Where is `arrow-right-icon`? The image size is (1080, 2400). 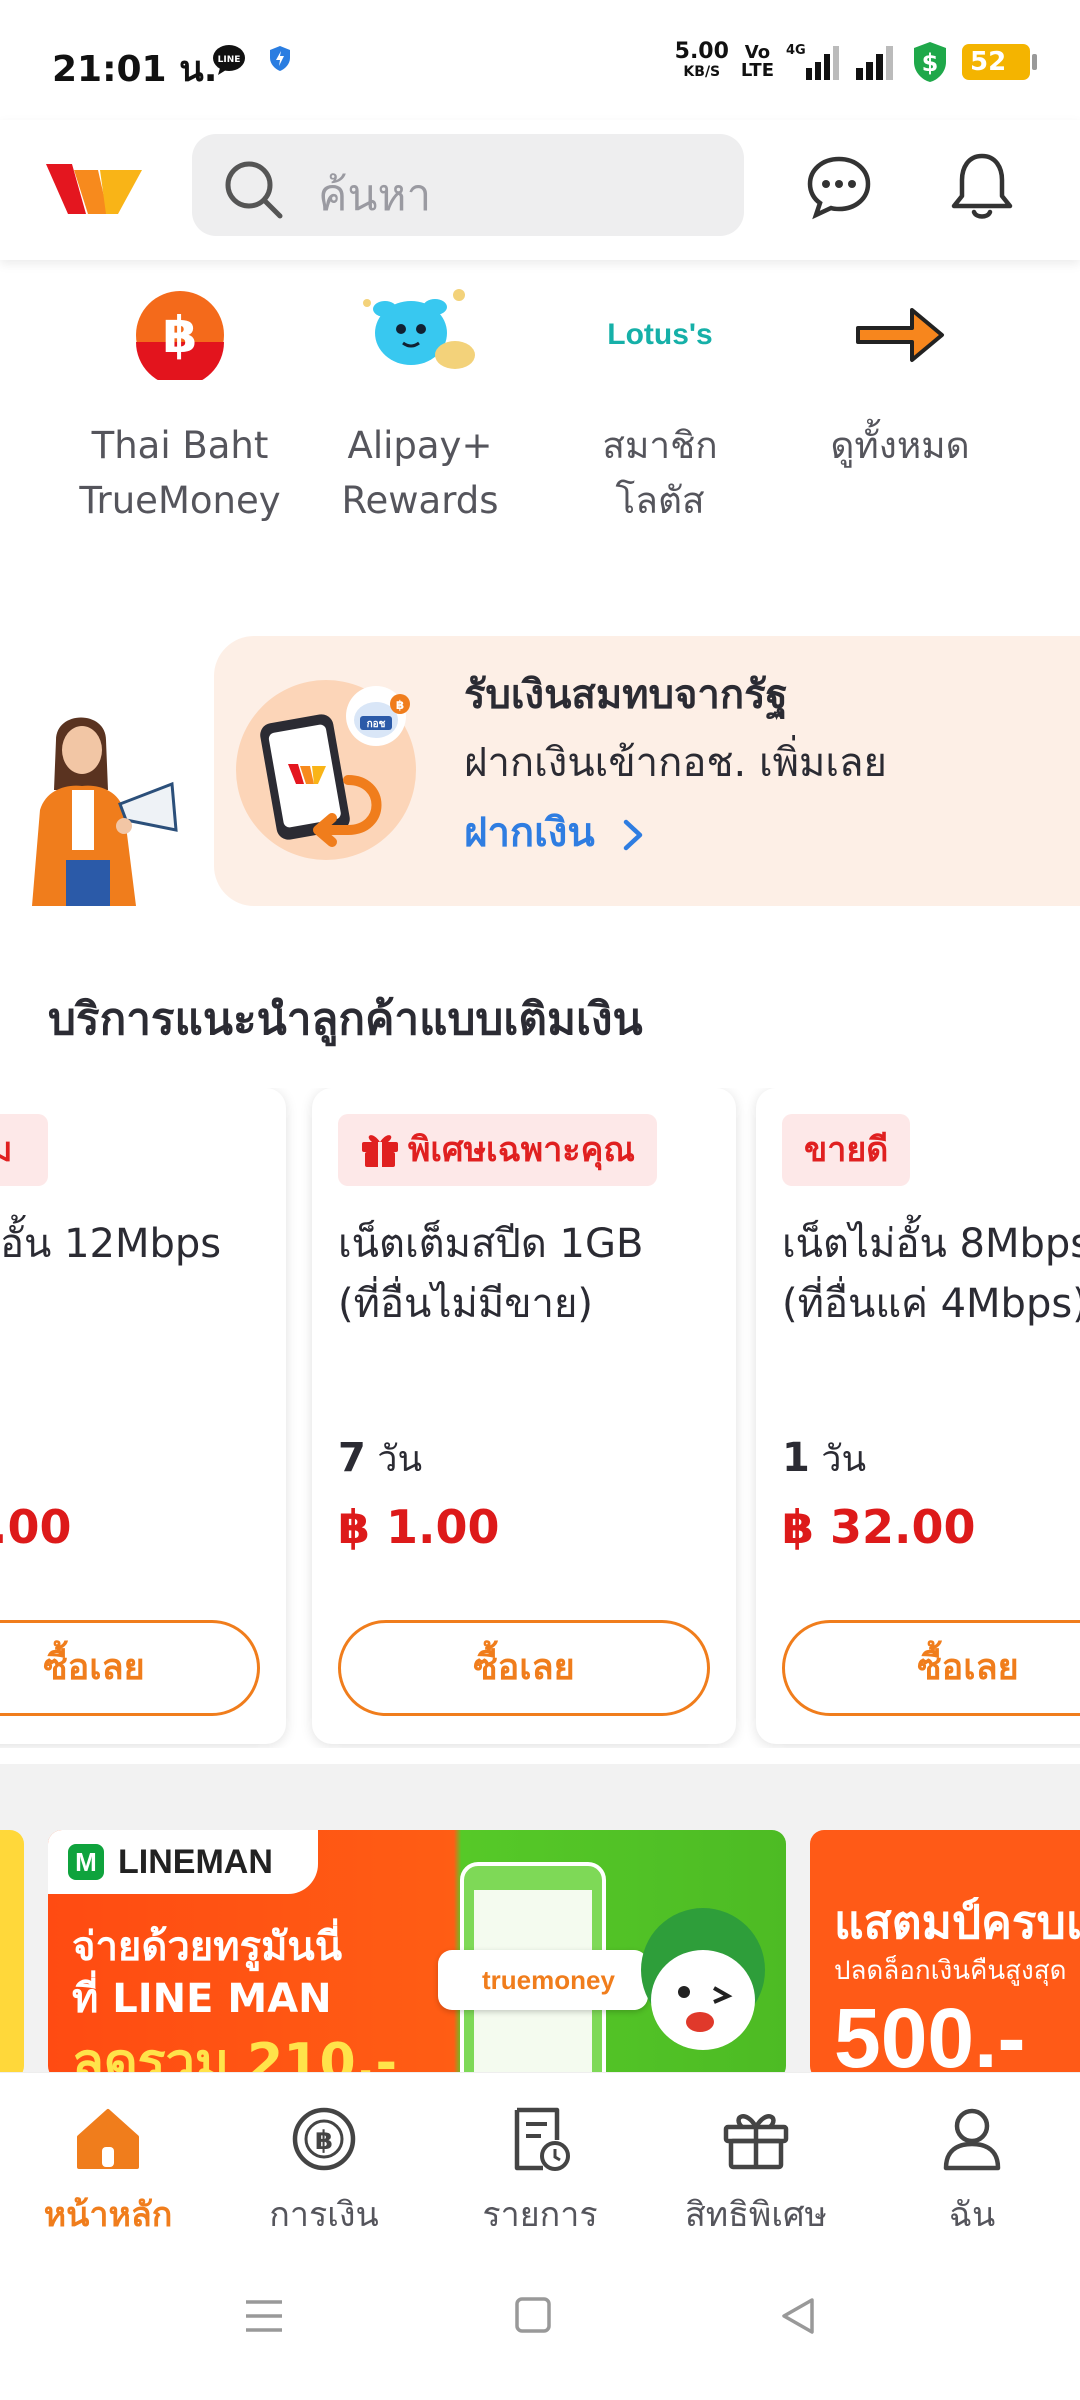 arrow-right-icon is located at coordinates (900, 335).